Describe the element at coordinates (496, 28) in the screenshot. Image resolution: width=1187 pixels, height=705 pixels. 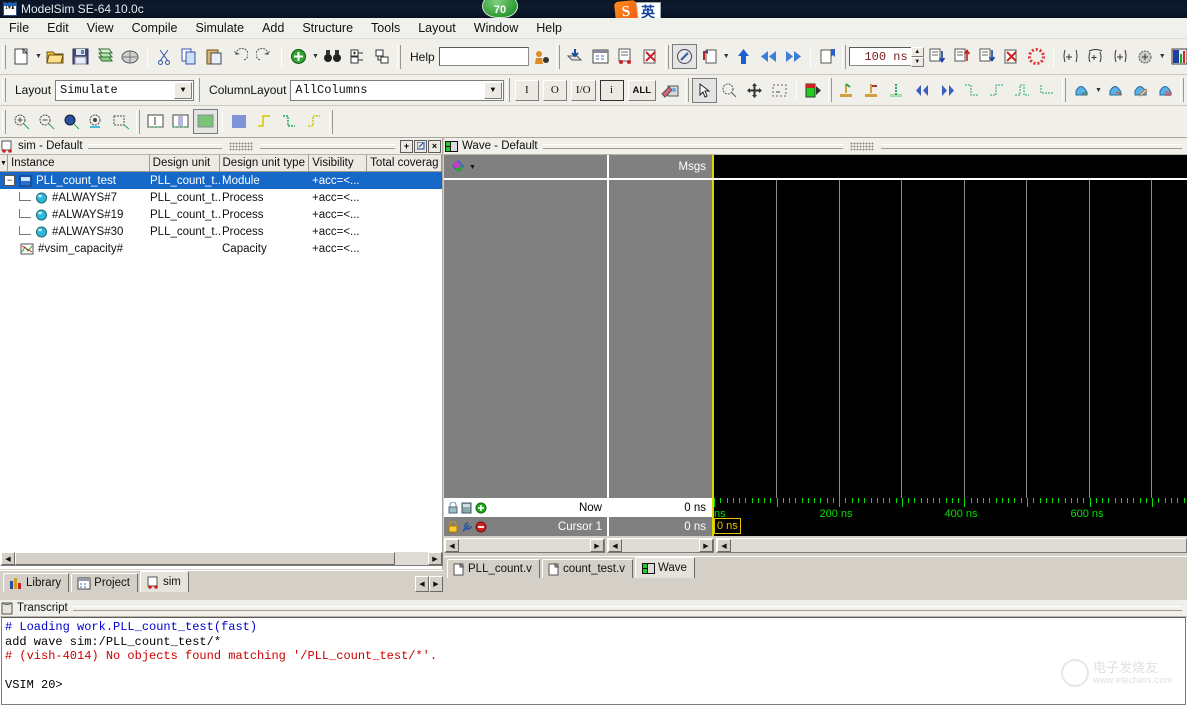
I see `menu-window: Window` at that location.